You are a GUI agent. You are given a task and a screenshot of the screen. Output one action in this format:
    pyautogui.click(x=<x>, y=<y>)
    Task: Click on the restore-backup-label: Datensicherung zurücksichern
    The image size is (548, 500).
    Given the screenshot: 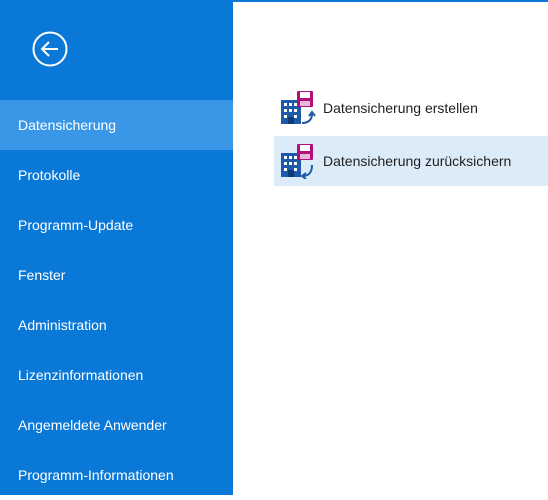 What is the action you would take?
    pyautogui.click(x=417, y=161)
    